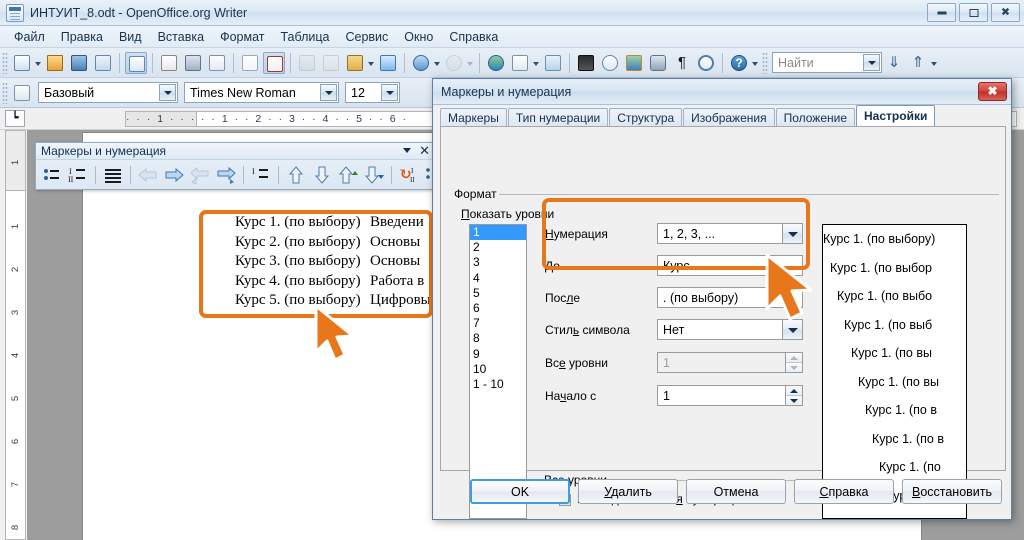  Describe the element at coordinates (374, 175) in the screenshot. I see `move-down-with-subpoints-icon` at that location.